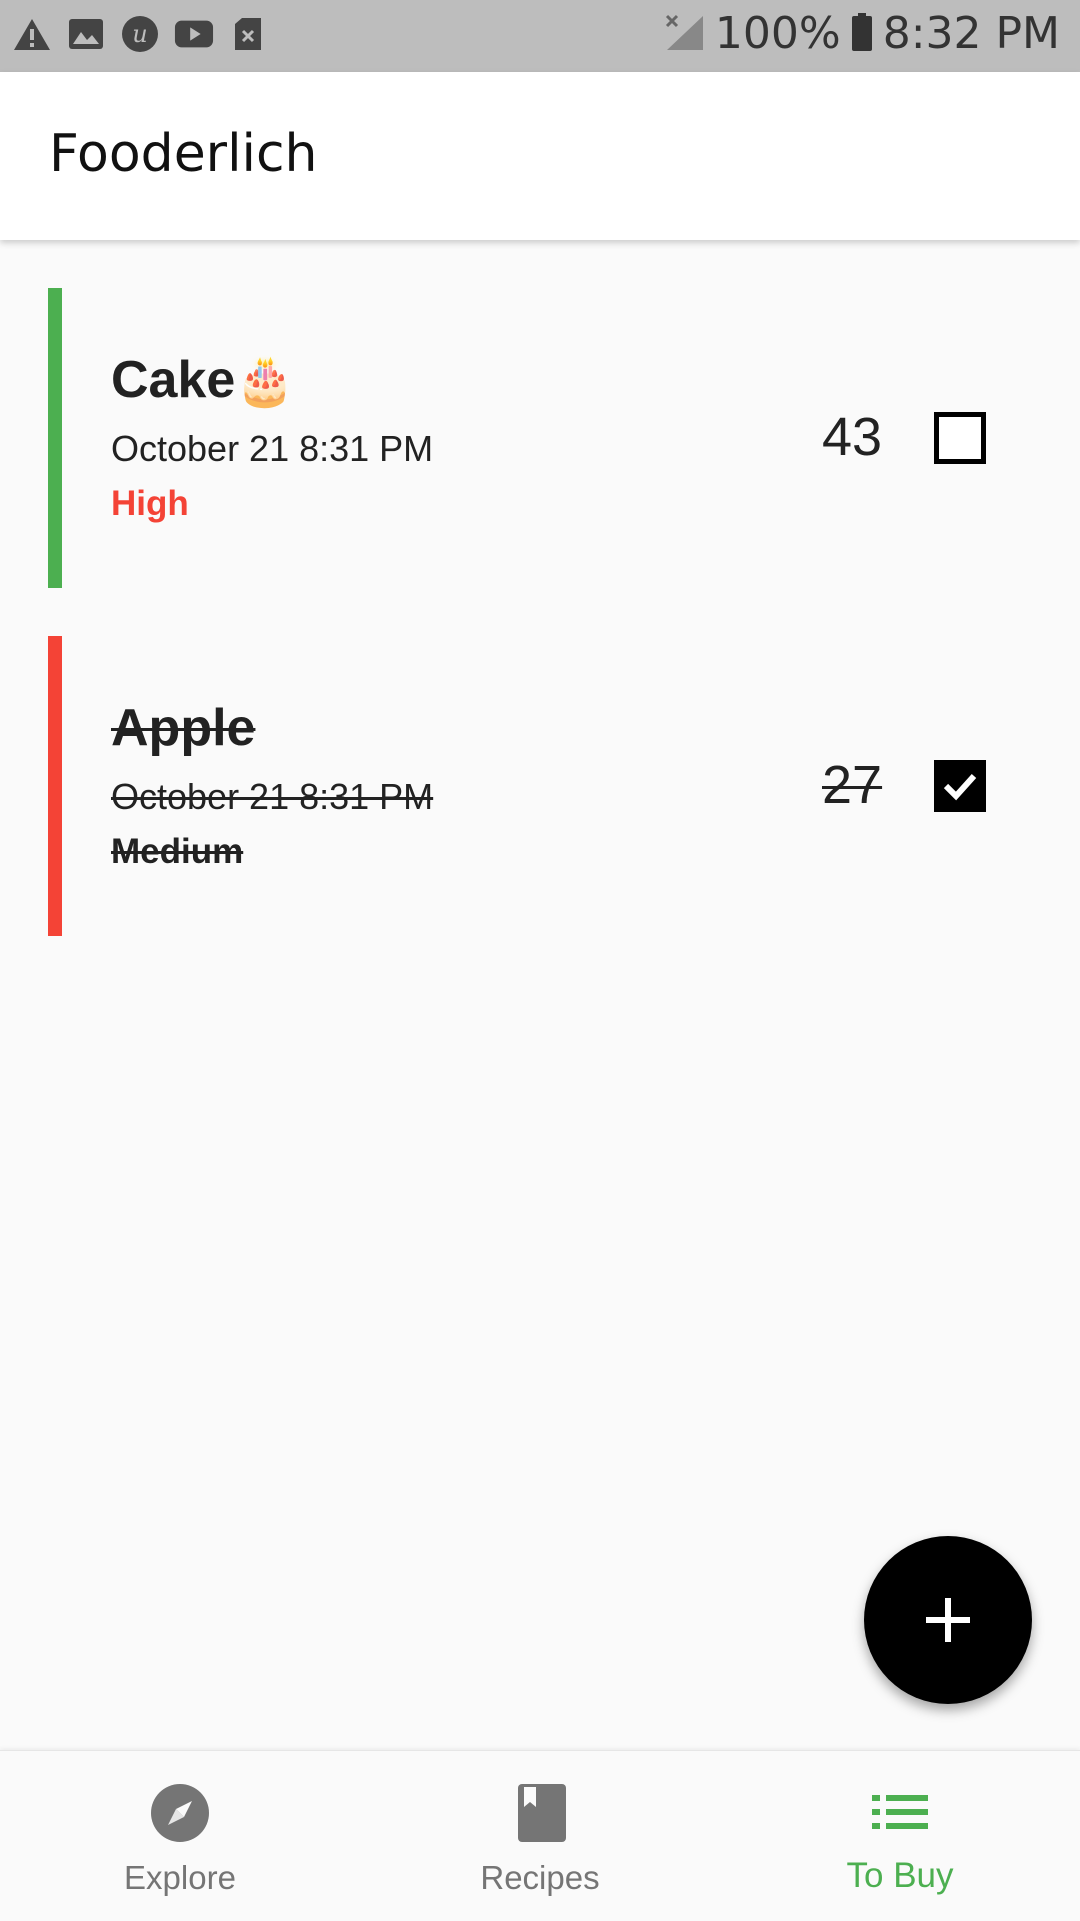  I want to click on status-bar: u 100% 8:32 PM, so click(540, 36).